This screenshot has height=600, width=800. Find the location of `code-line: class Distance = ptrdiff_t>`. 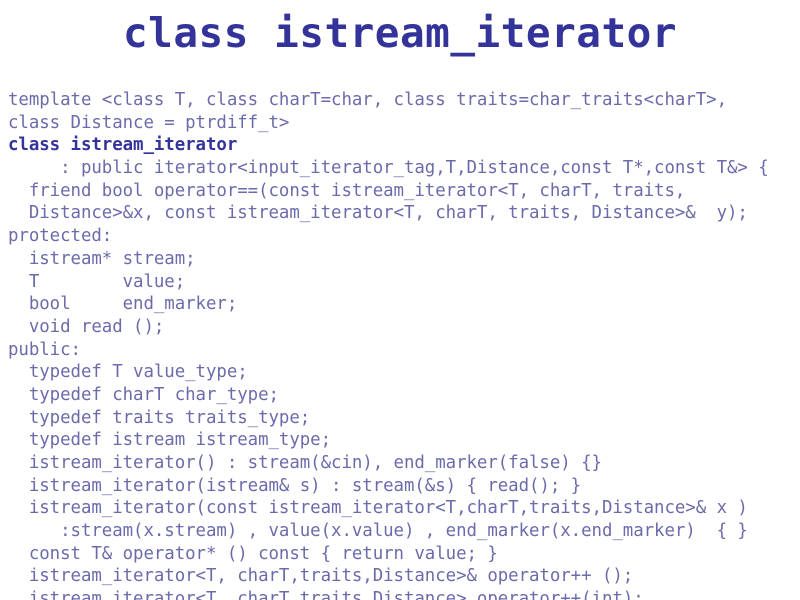

code-line: class Distance = ptrdiff_t> is located at coordinates (149, 122).